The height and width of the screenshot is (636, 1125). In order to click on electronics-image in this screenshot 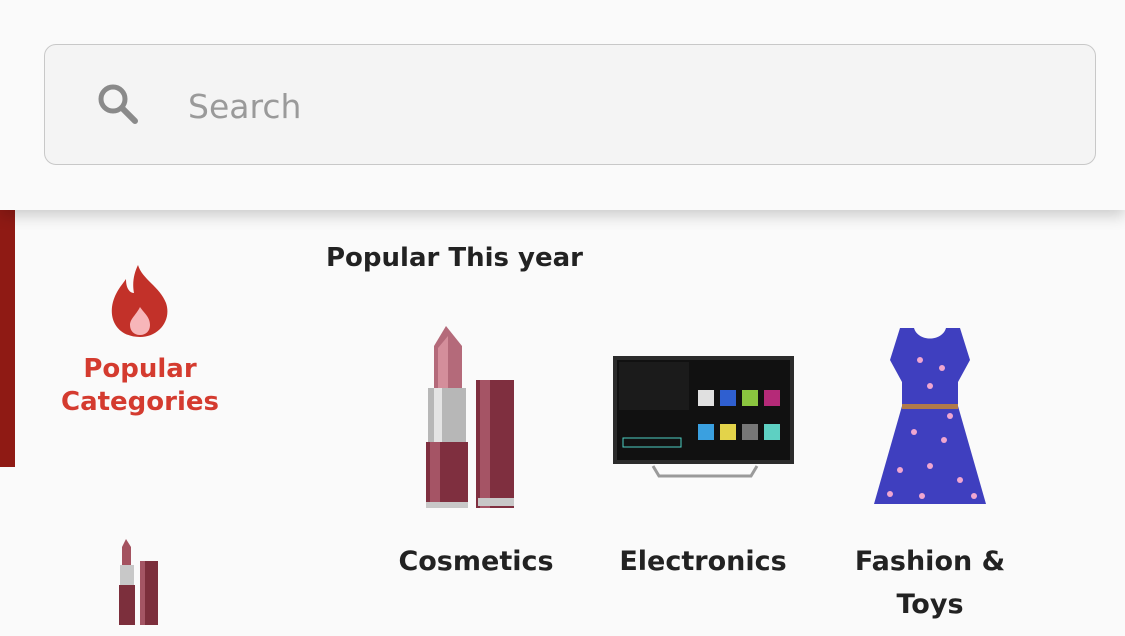, I will do `click(703, 416)`.